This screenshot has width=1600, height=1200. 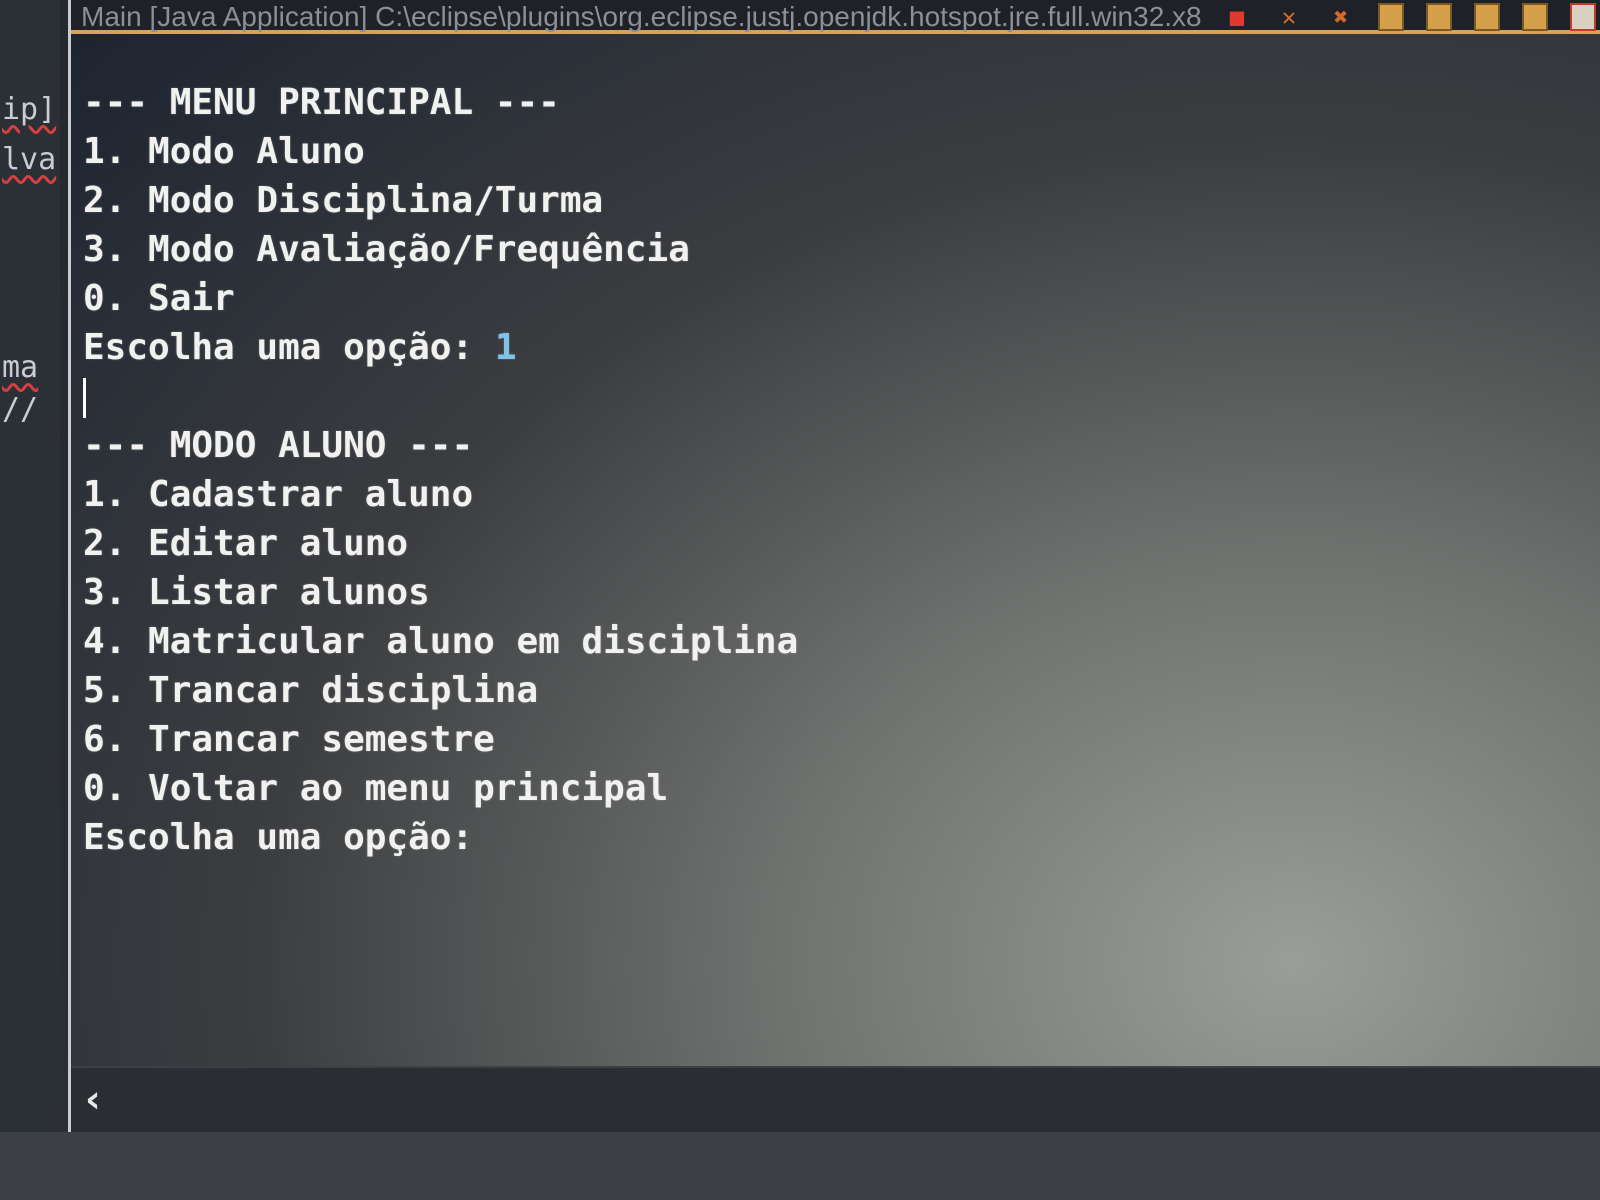 I want to click on show-console-output-icon, so click(x=1535, y=17).